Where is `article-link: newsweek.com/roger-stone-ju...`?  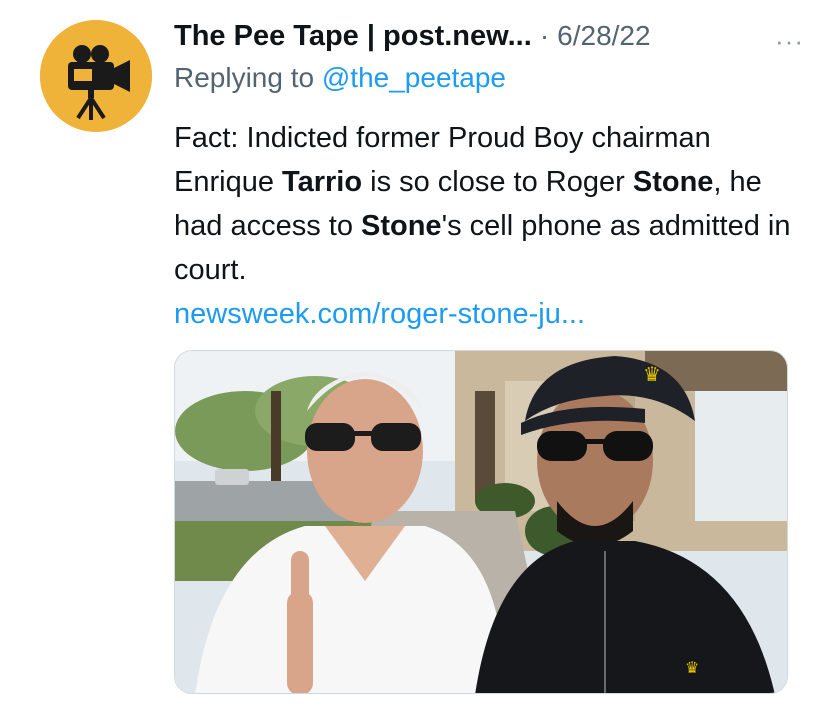 article-link: newsweek.com/roger-stone-ju... is located at coordinates (379, 314).